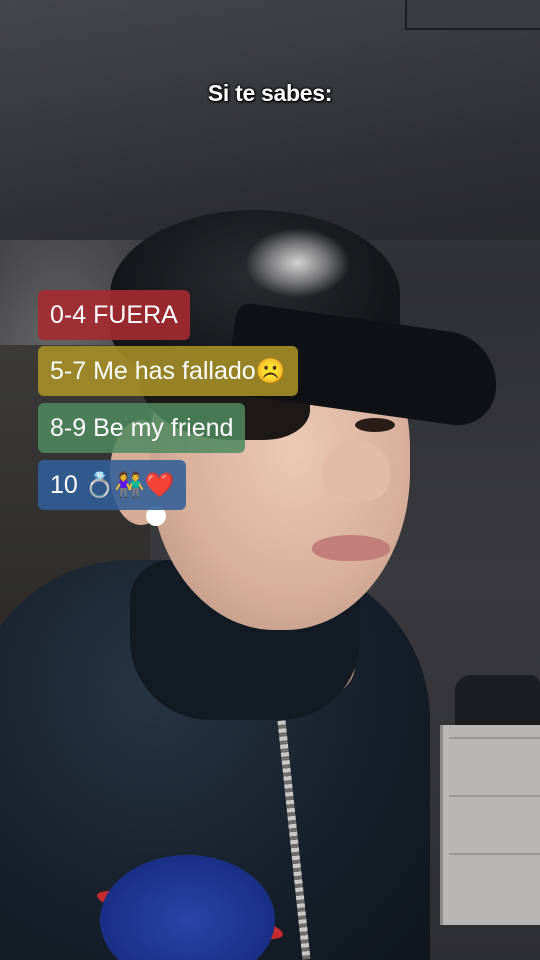 The width and height of the screenshot is (540, 960). Describe the element at coordinates (270, 371) in the screenshot. I see `frowning-face-icon: ☹️` at that location.